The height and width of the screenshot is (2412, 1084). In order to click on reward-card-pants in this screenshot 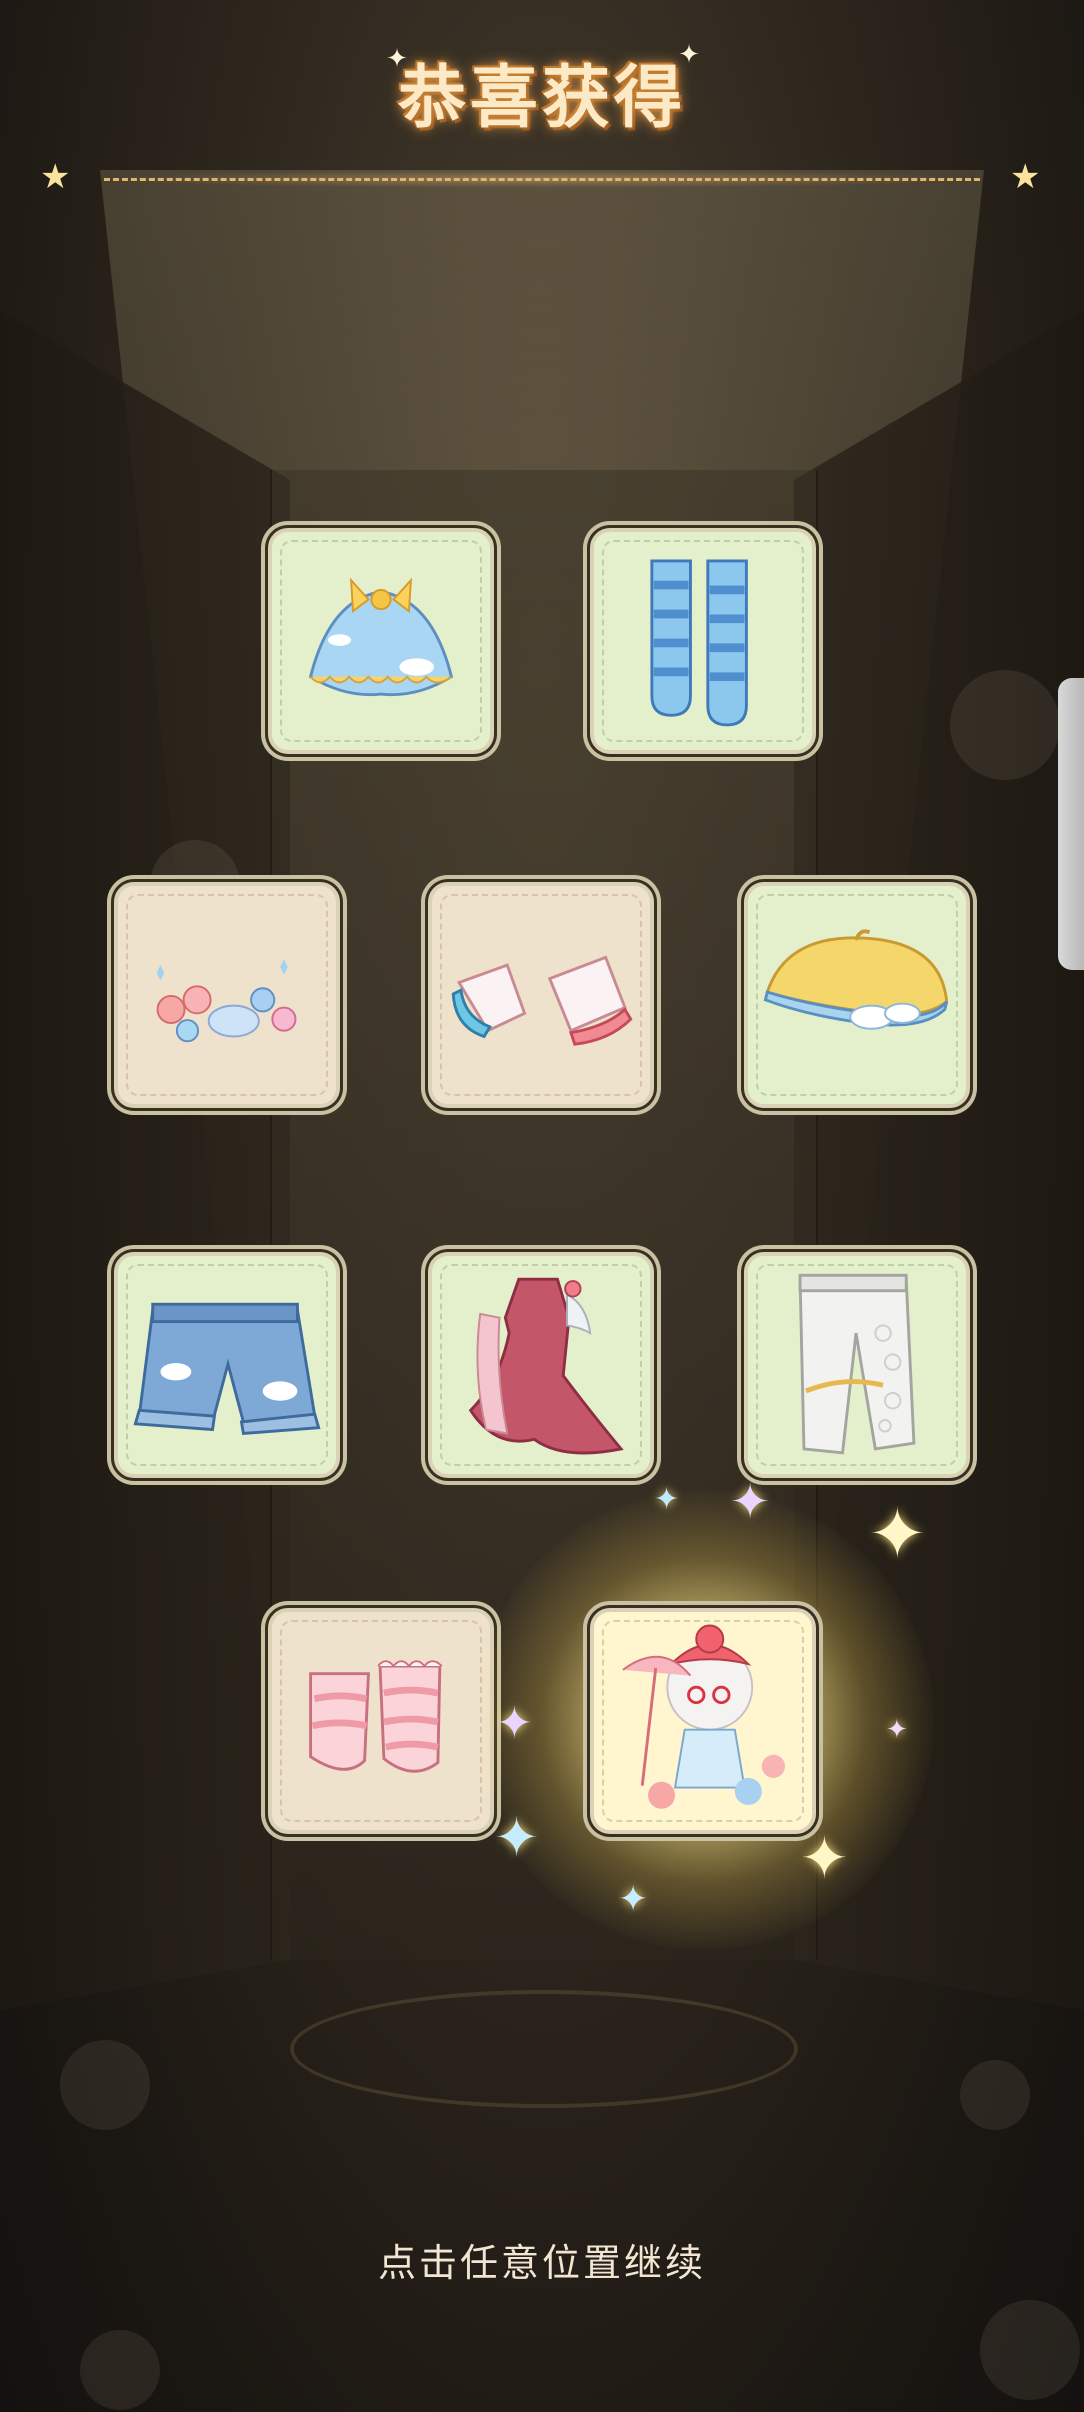, I will do `click(857, 1365)`.